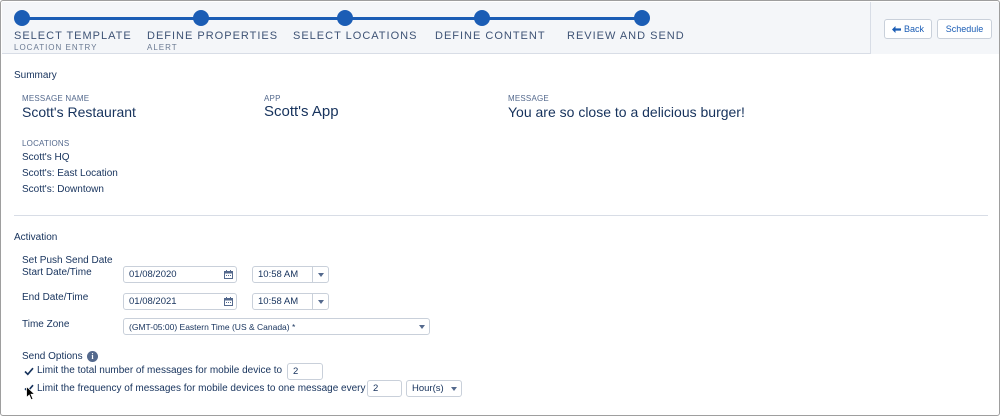  What do you see at coordinates (212, 36) in the screenshot?
I see `step-label-define-properties: DEFINE PROPERTIES` at bounding box center [212, 36].